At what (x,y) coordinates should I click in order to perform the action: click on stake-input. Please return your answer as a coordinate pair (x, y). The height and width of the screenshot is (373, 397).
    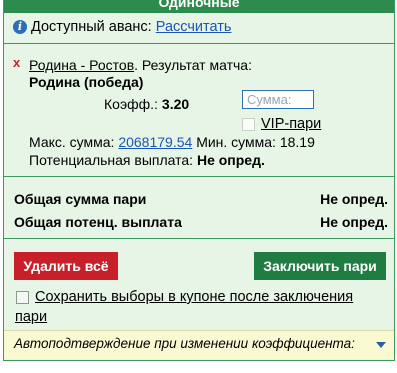
    Looking at the image, I should click on (278, 99).